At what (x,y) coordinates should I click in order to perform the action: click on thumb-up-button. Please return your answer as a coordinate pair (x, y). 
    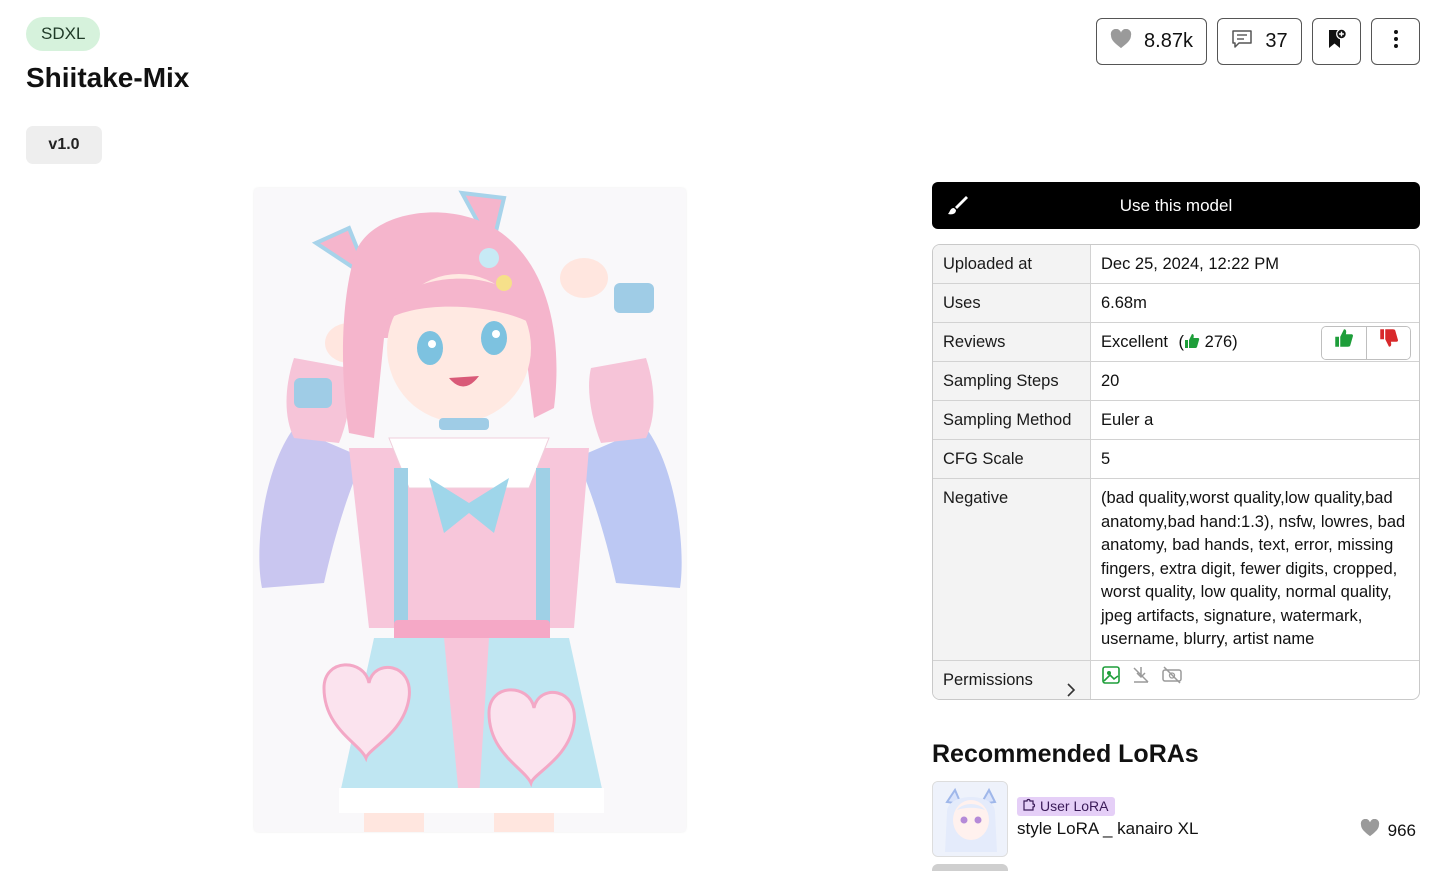
    Looking at the image, I should click on (1344, 343).